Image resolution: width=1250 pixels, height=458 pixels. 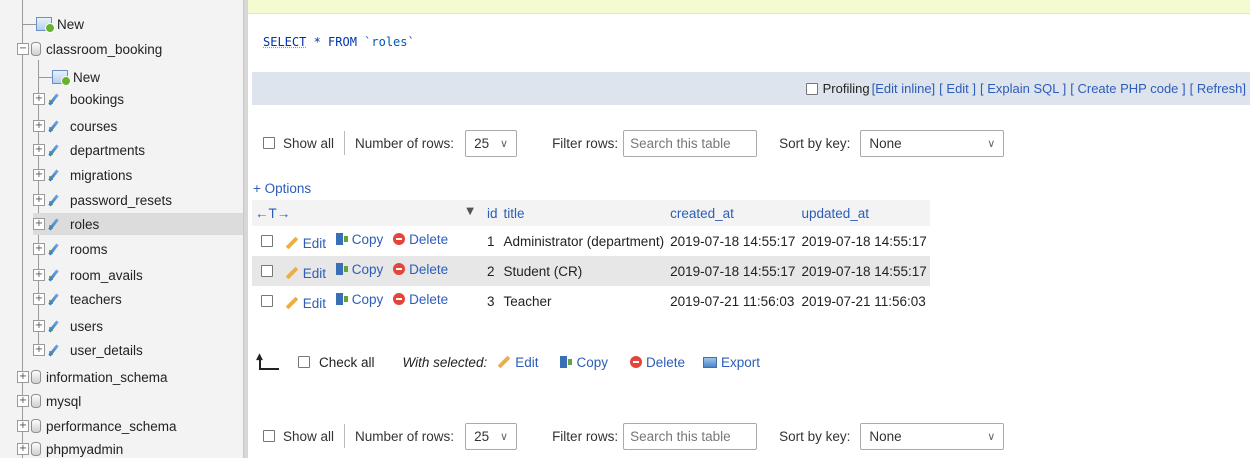 I want to click on cell-id: 3, so click(x=492, y=301).